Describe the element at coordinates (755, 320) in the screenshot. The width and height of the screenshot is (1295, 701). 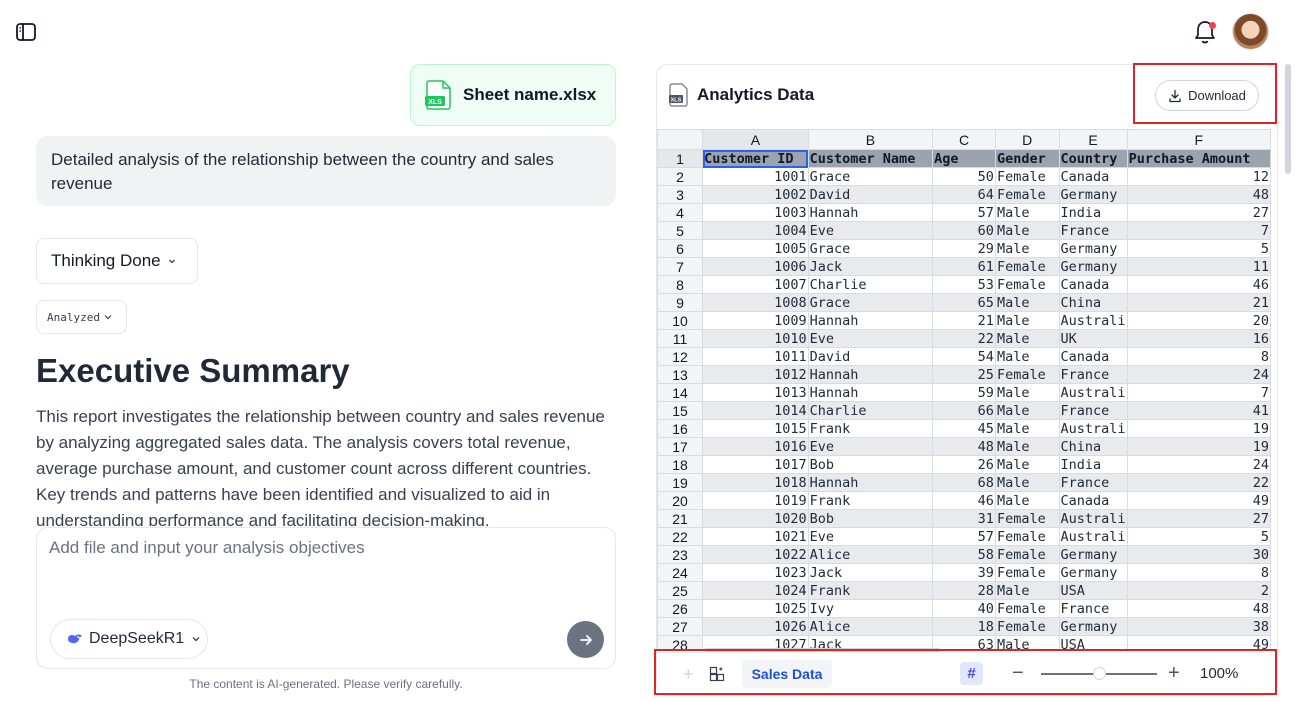
I see `table-cell: 1009` at that location.